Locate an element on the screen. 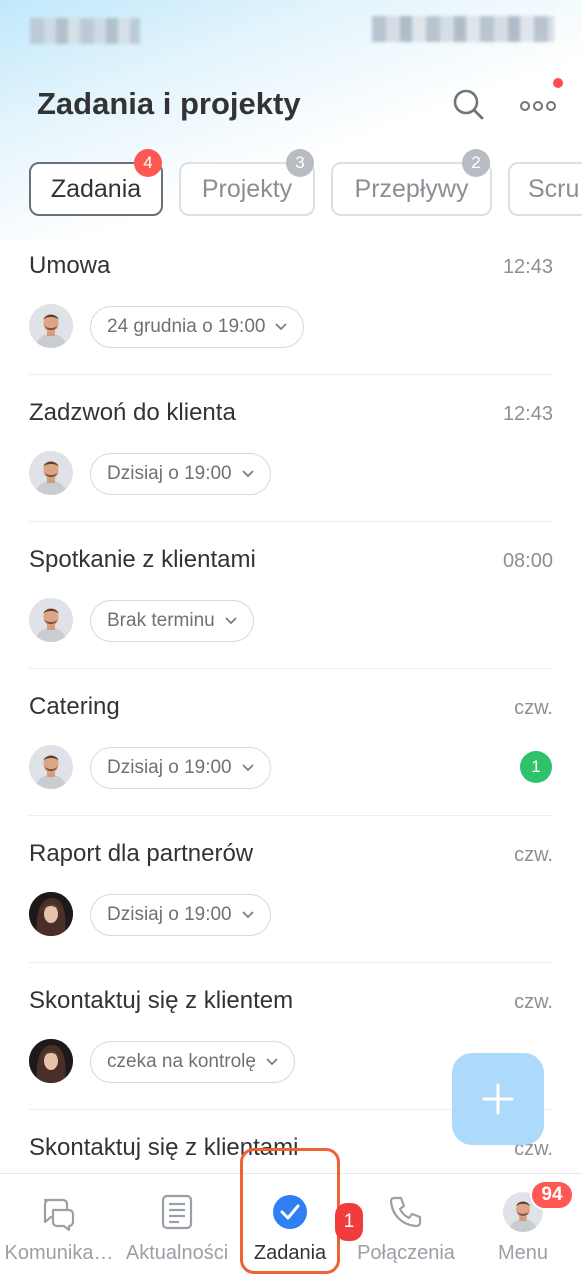 The height and width of the screenshot is (1280, 582). search-icon is located at coordinates (468, 104).